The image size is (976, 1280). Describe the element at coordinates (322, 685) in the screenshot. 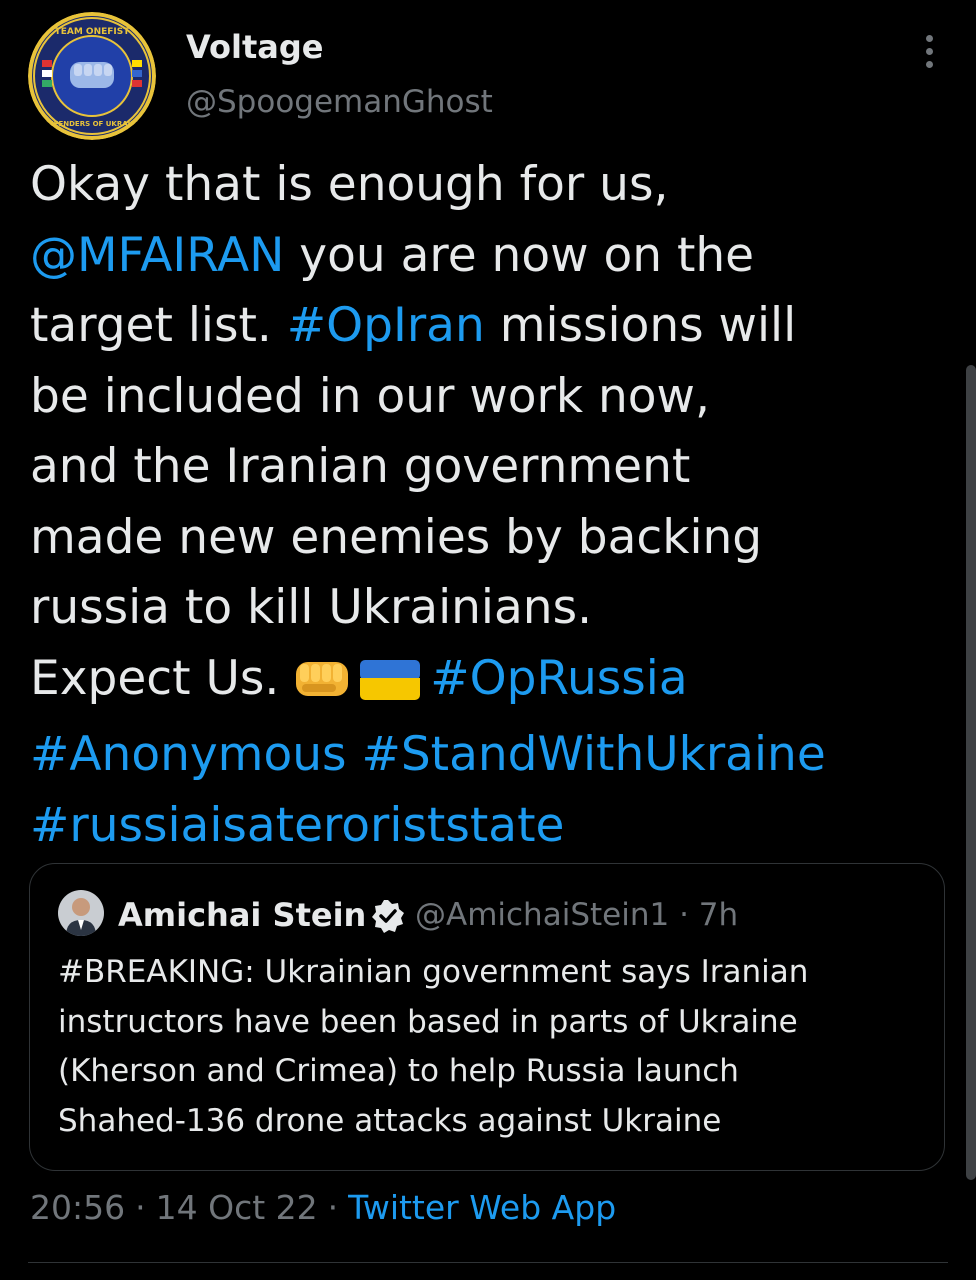

I see `fist-emoji-icon` at that location.